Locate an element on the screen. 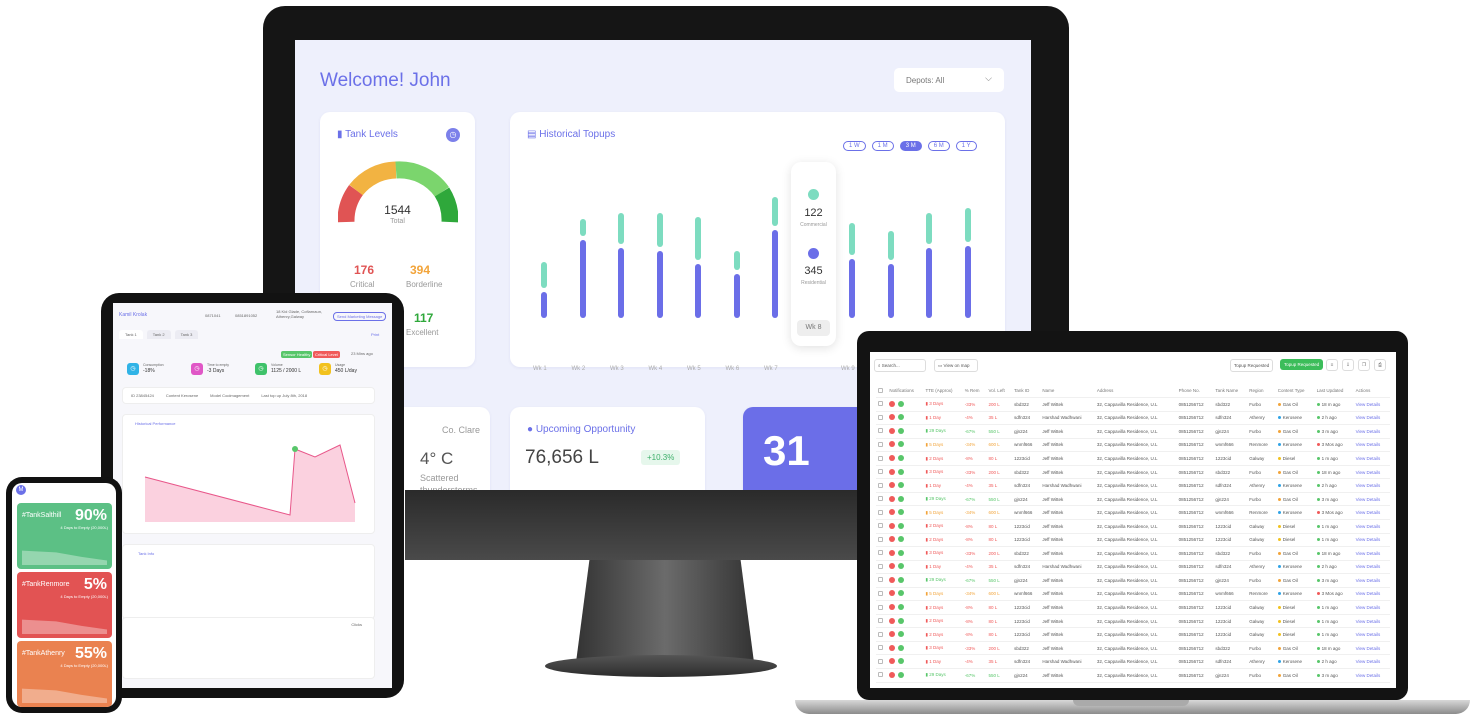 Image resolution: width=1471 pixels, height=720 pixels. range-6m: 6 M is located at coordinates (938, 146).